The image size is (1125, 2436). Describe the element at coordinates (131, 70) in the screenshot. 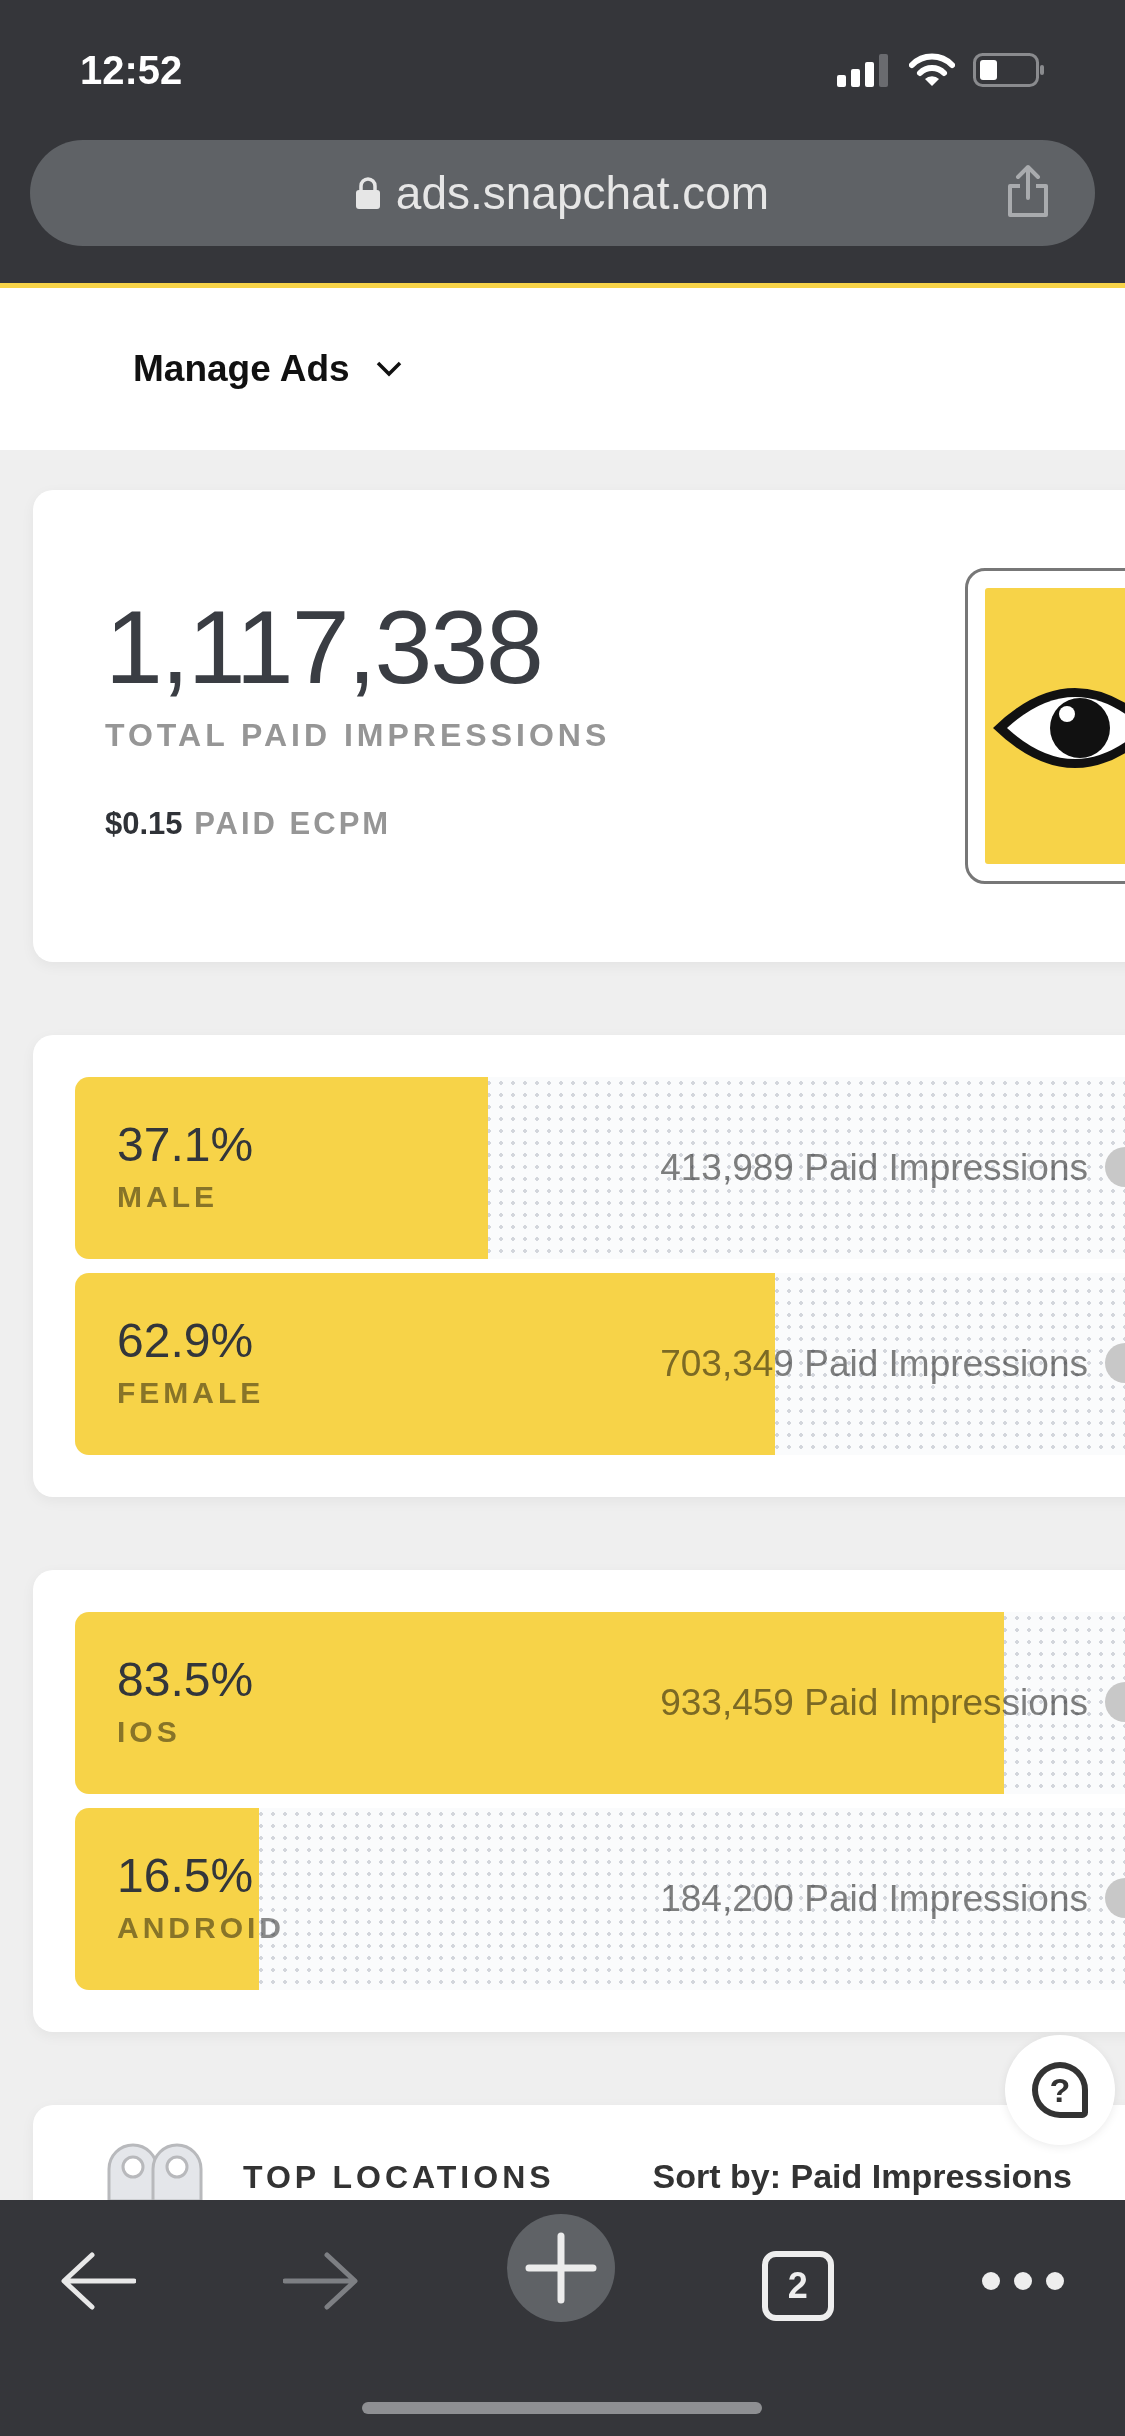

I see `status-time: 12:52` at that location.